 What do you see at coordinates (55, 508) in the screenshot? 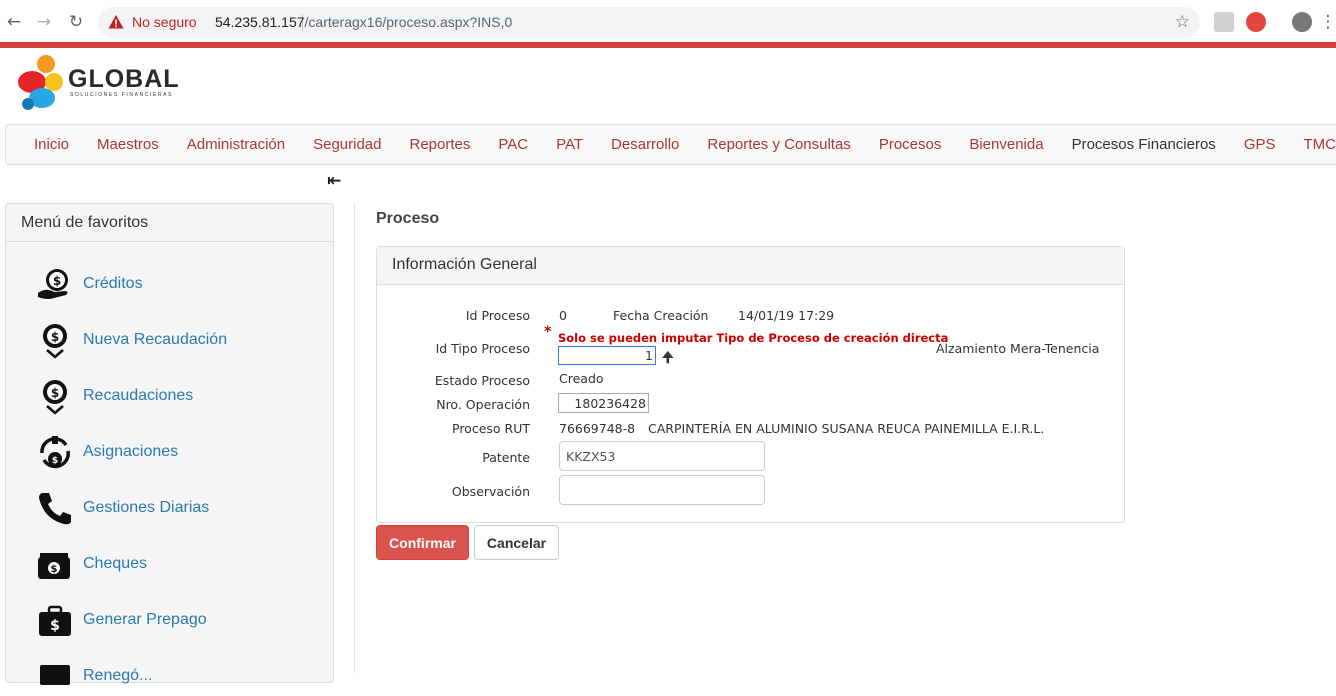
I see `phone-icon` at bounding box center [55, 508].